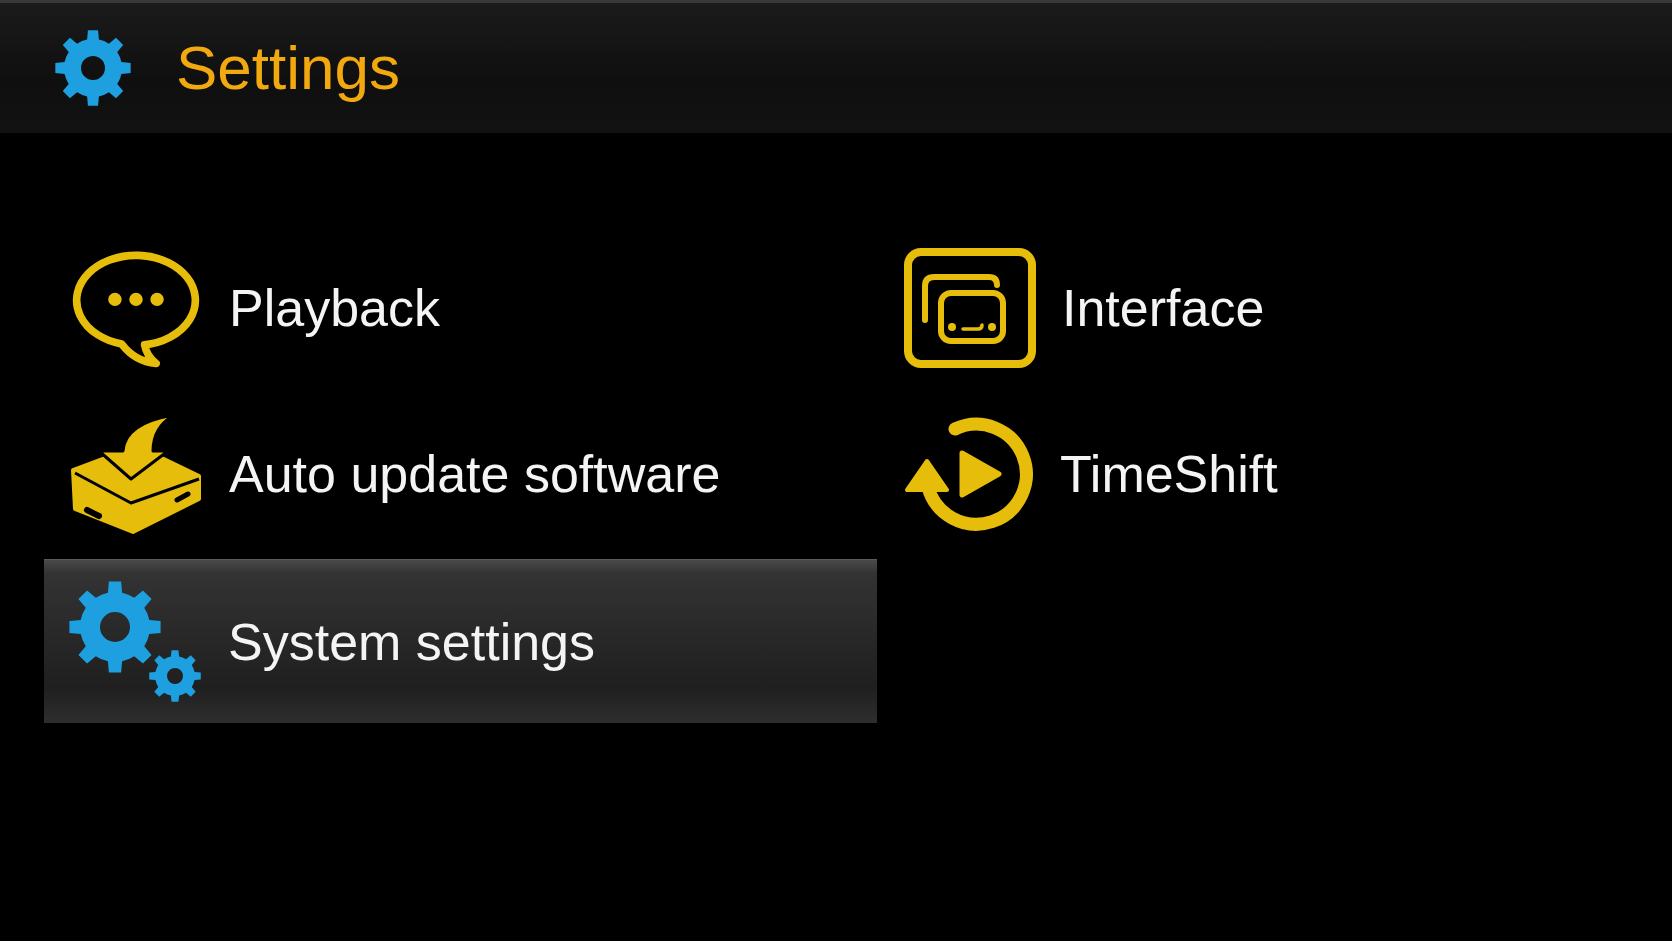  What do you see at coordinates (970, 308) in the screenshot?
I see `stacked-windows-icon` at bounding box center [970, 308].